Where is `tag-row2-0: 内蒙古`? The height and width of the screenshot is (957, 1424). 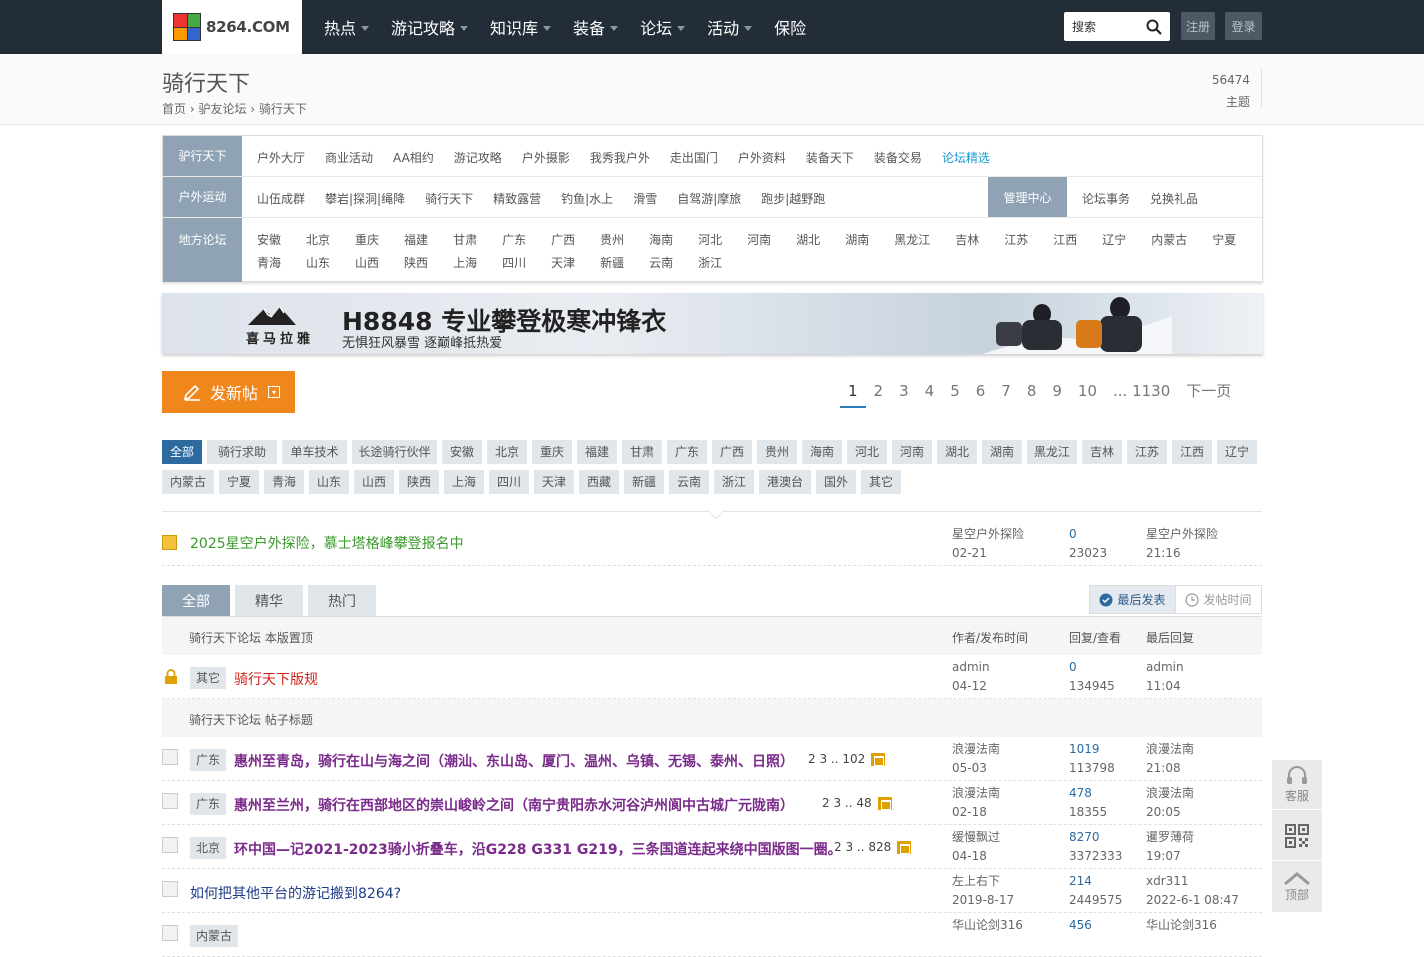 tag-row2-0: 内蒙古 is located at coordinates (188, 482).